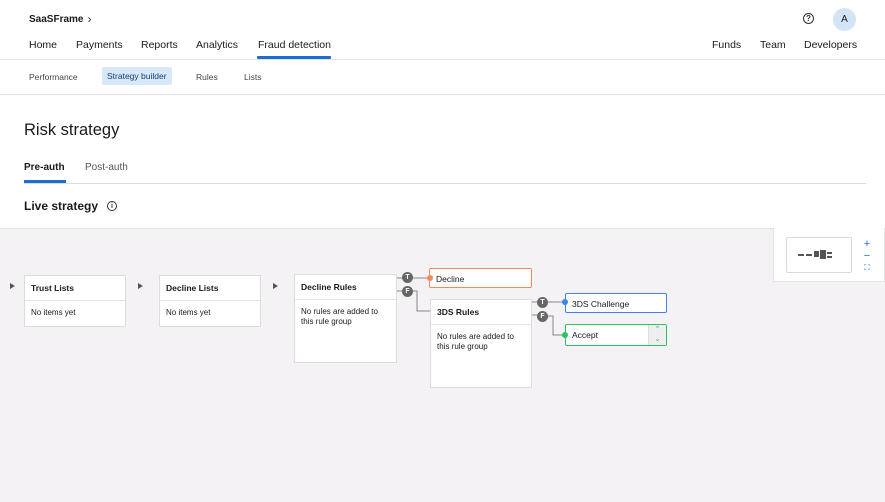 This screenshot has height=502, width=885. I want to click on decline-connector-dot, so click(430, 278).